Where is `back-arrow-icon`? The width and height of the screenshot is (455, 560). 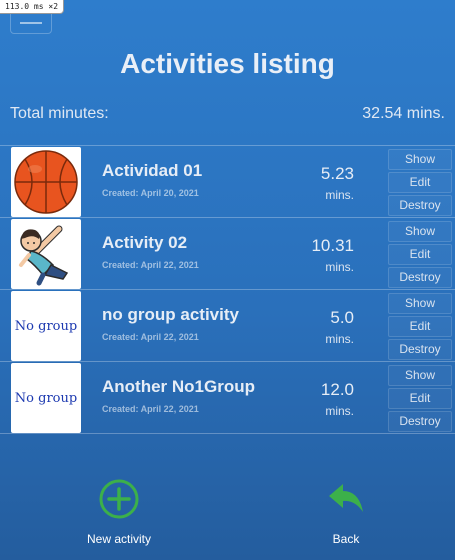
back-arrow-icon is located at coordinates (346, 498).